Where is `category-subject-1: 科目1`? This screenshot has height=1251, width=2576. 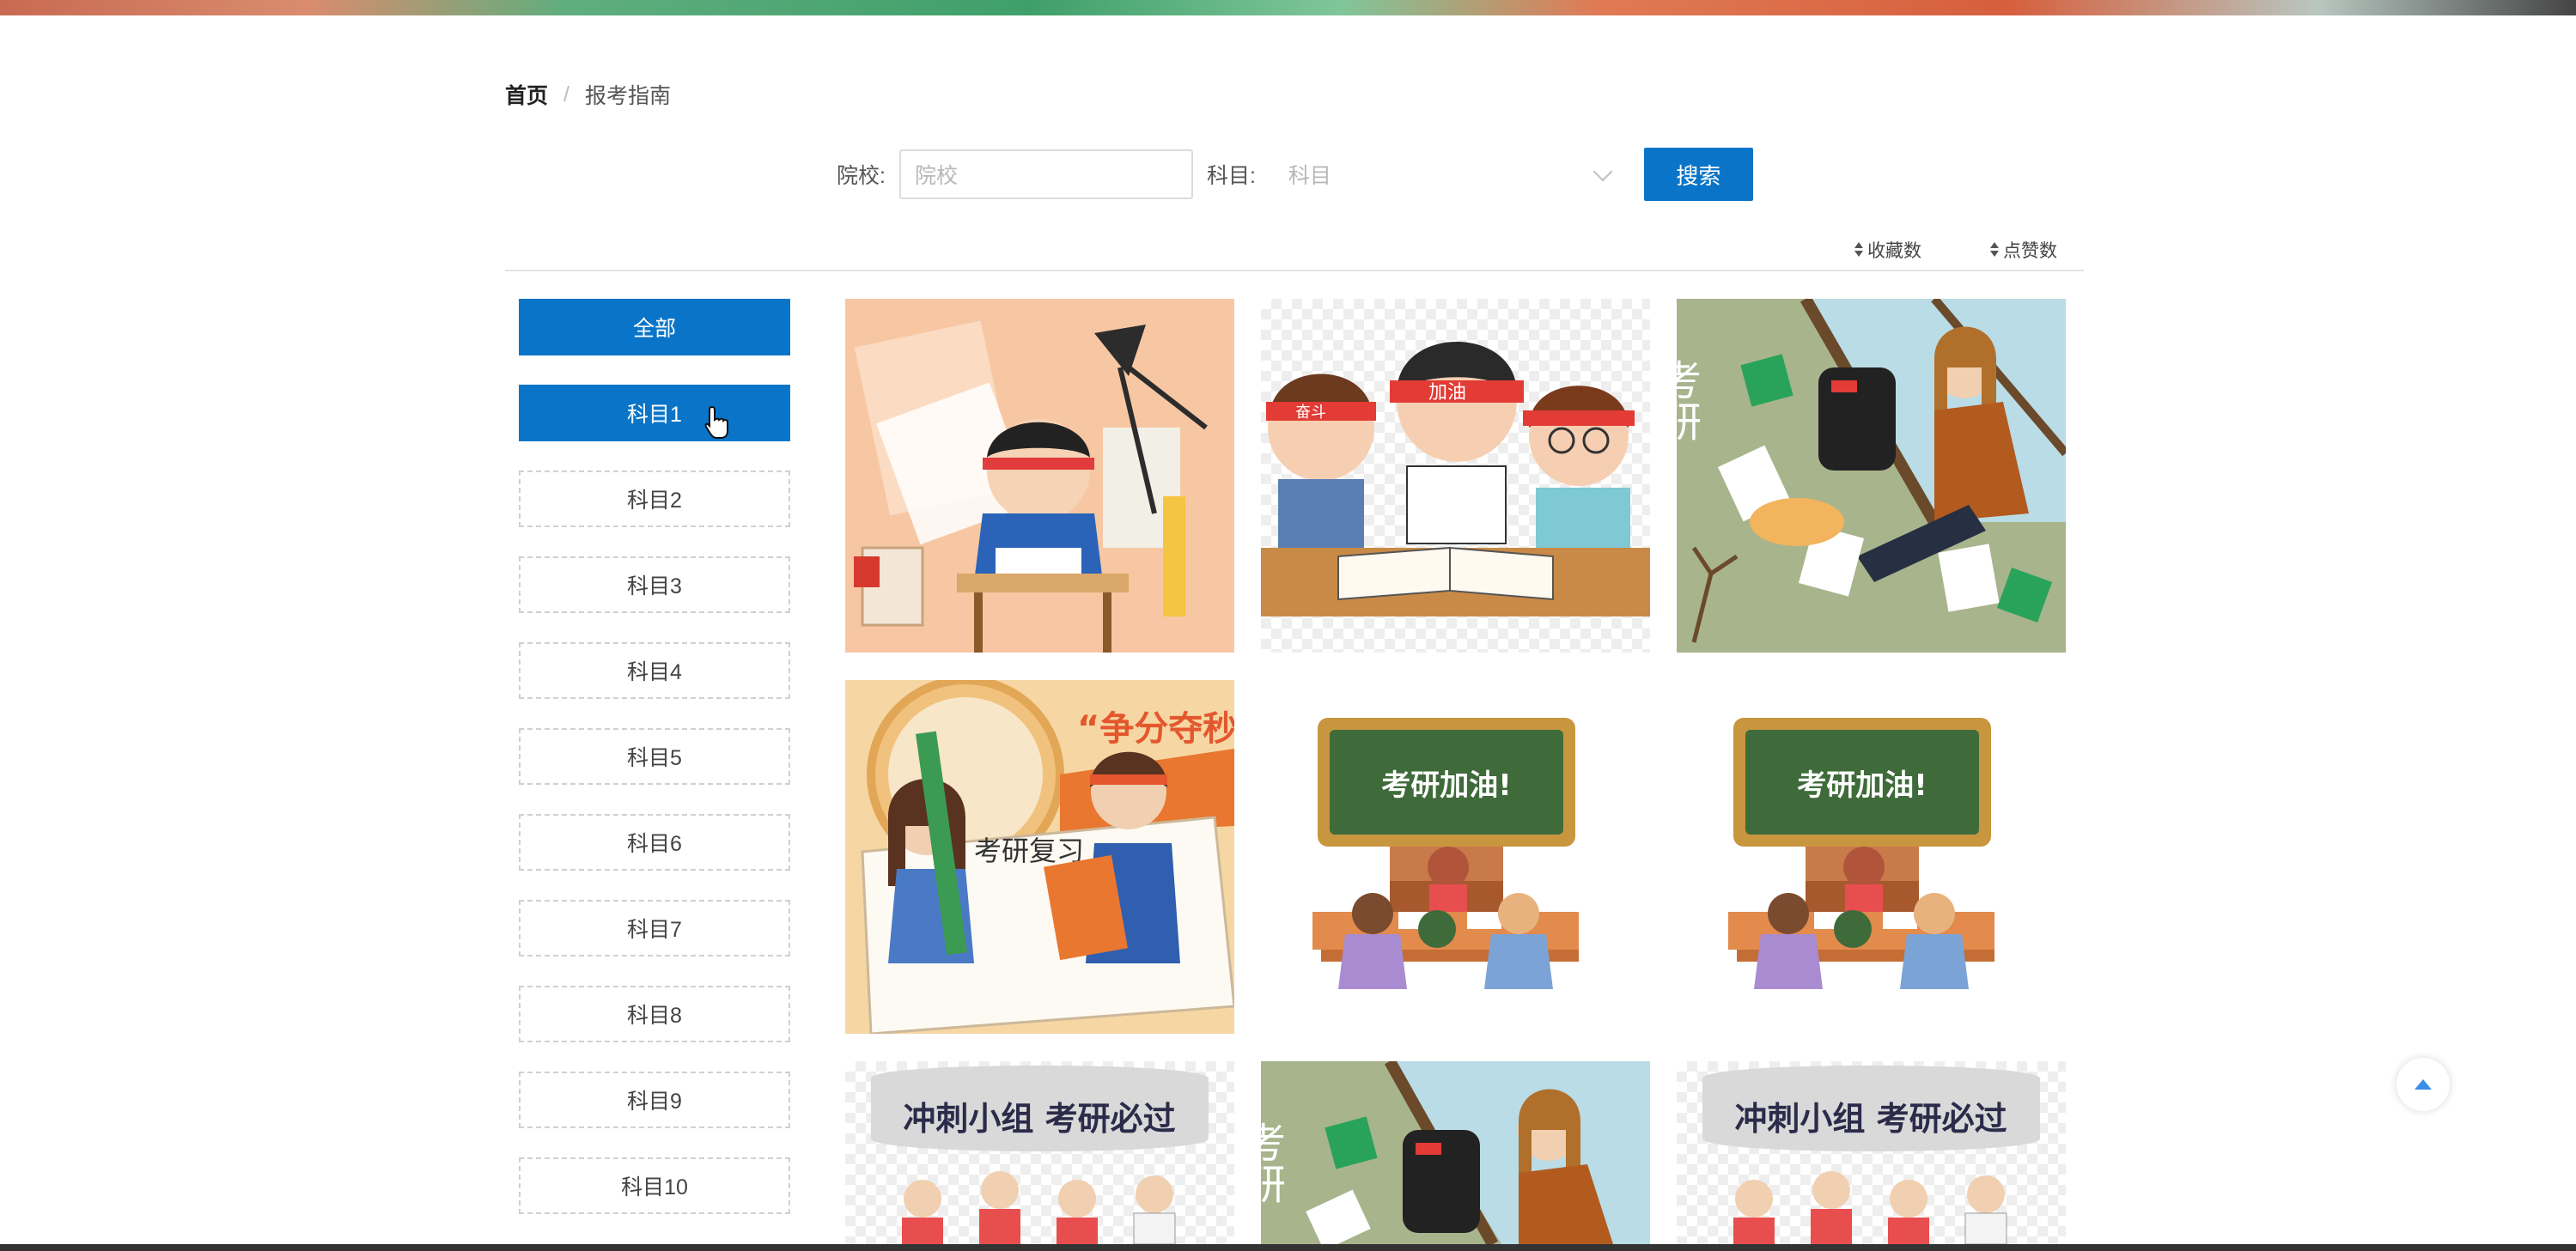
category-subject-1: 科目1 is located at coordinates (654, 413).